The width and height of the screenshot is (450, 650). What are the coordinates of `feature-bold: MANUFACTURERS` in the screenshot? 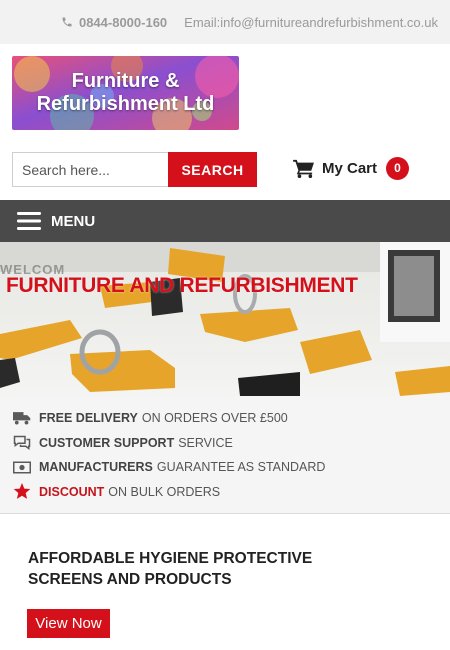 It's located at (96, 467).